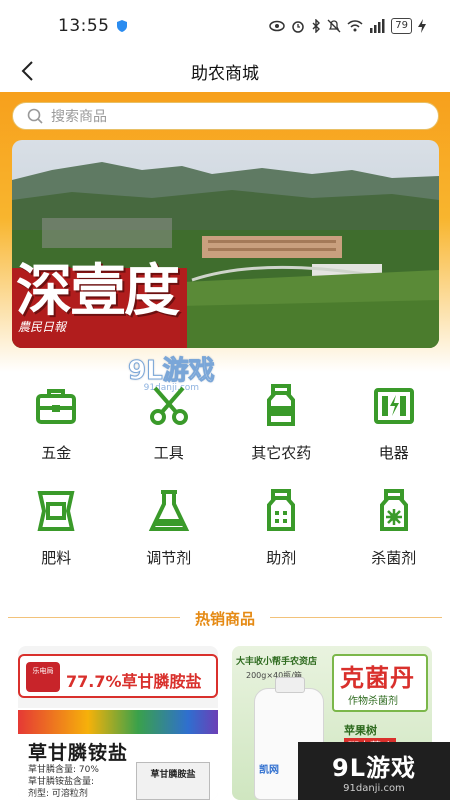 The height and width of the screenshot is (800, 450). Describe the element at coordinates (169, 430) in the screenshot. I see `category-tools: 工具` at that location.